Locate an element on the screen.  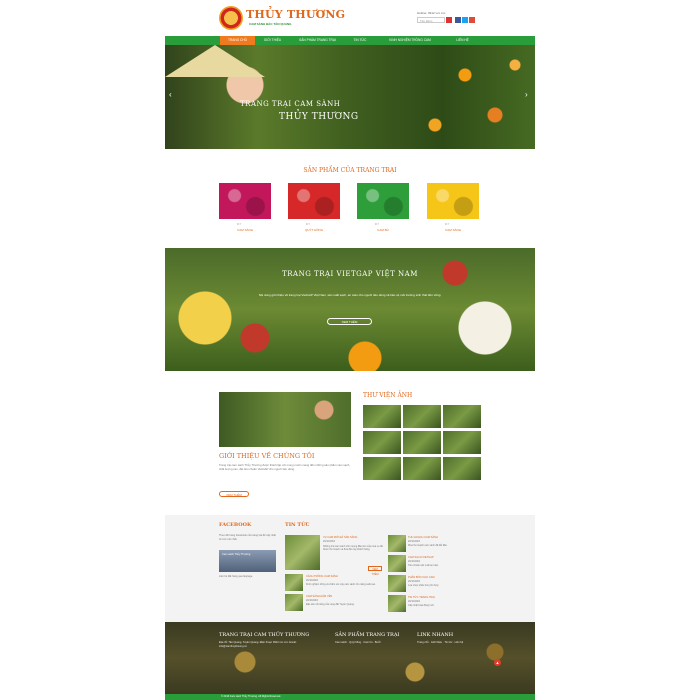
search-input: Tìm kiếm is located at coordinates (431, 20).